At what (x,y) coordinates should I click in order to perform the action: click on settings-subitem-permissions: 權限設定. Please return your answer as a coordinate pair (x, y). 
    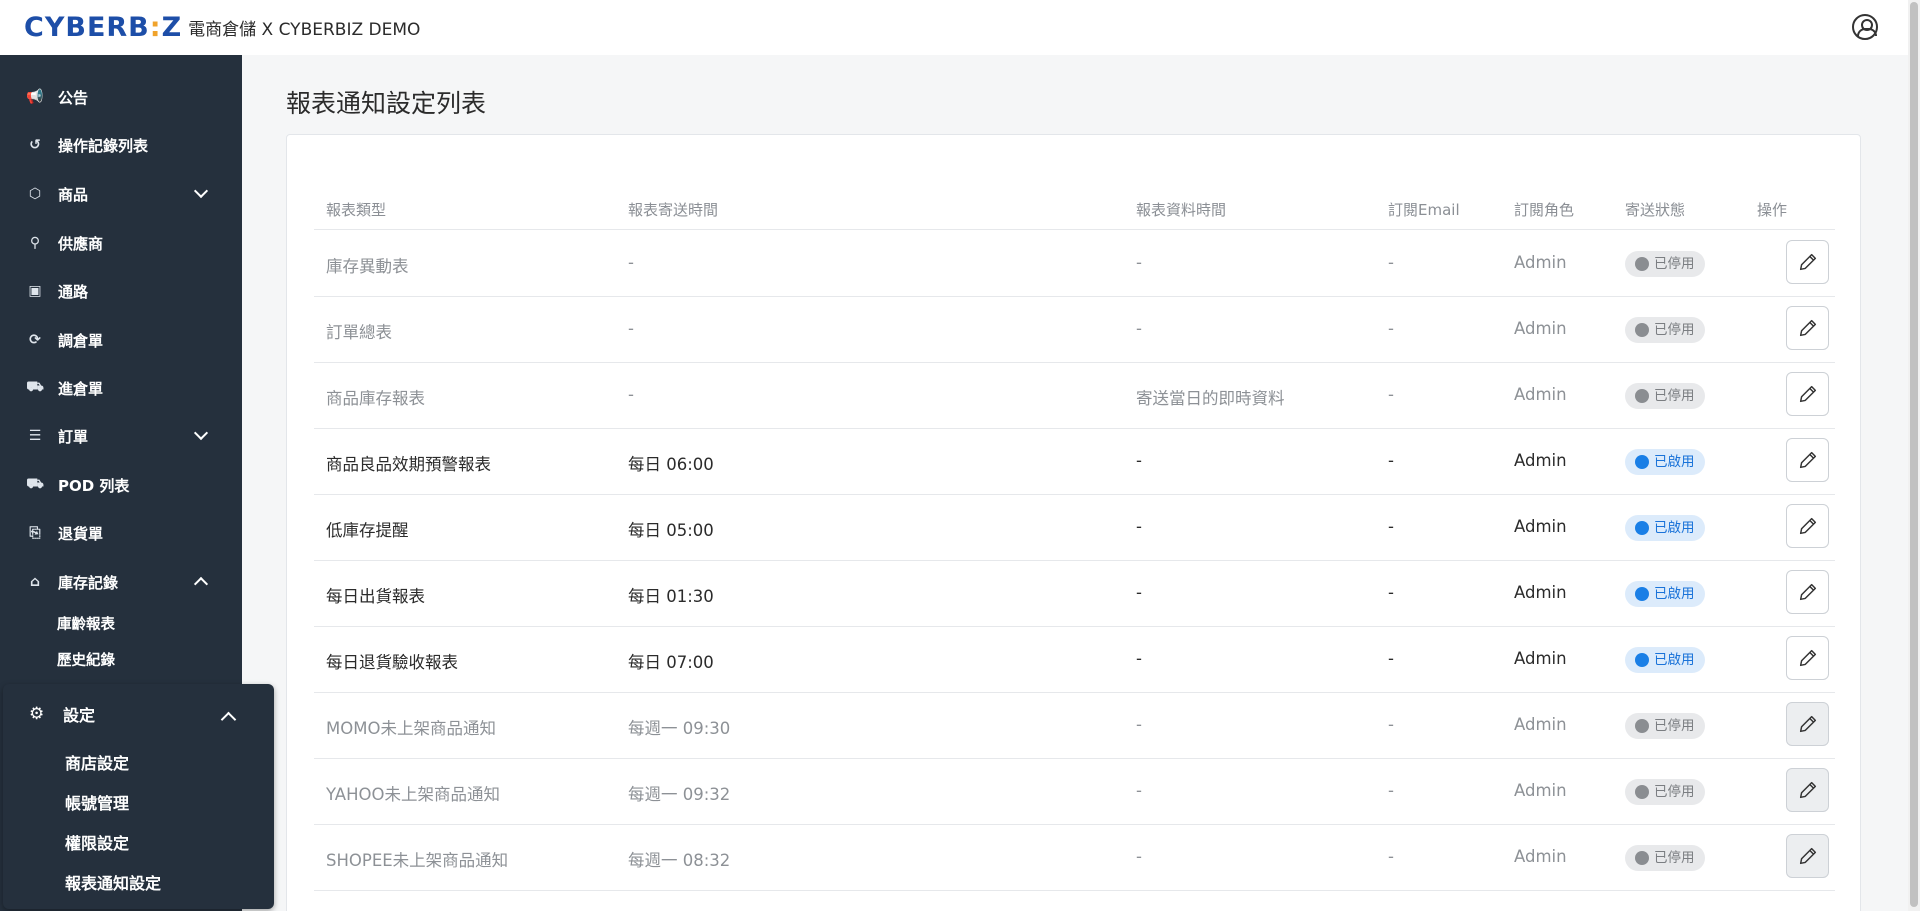
    Looking at the image, I should click on (97, 842).